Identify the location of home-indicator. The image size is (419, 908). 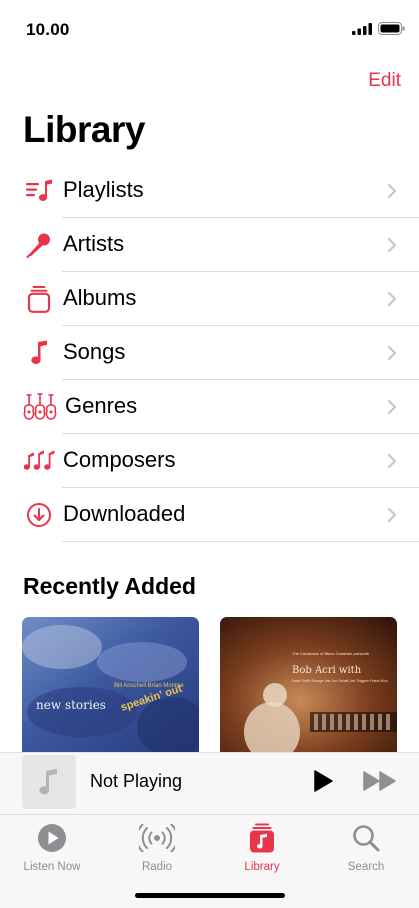
(210, 895).